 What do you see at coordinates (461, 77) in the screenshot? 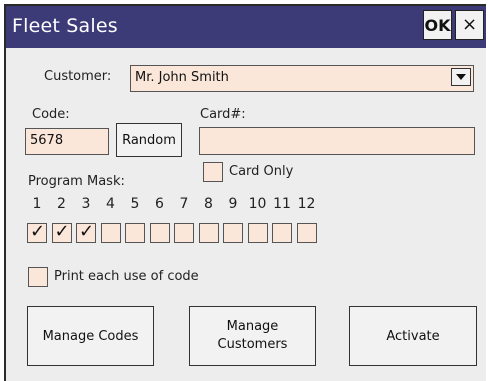
I see `chevron-down-icon` at bounding box center [461, 77].